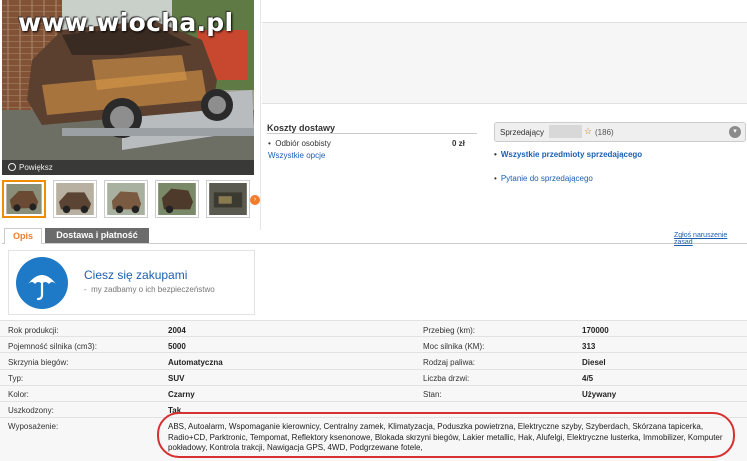 The width and height of the screenshot is (747, 461). What do you see at coordinates (735, 132) in the screenshot?
I see `chevron-down-icon: ▾` at bounding box center [735, 132].